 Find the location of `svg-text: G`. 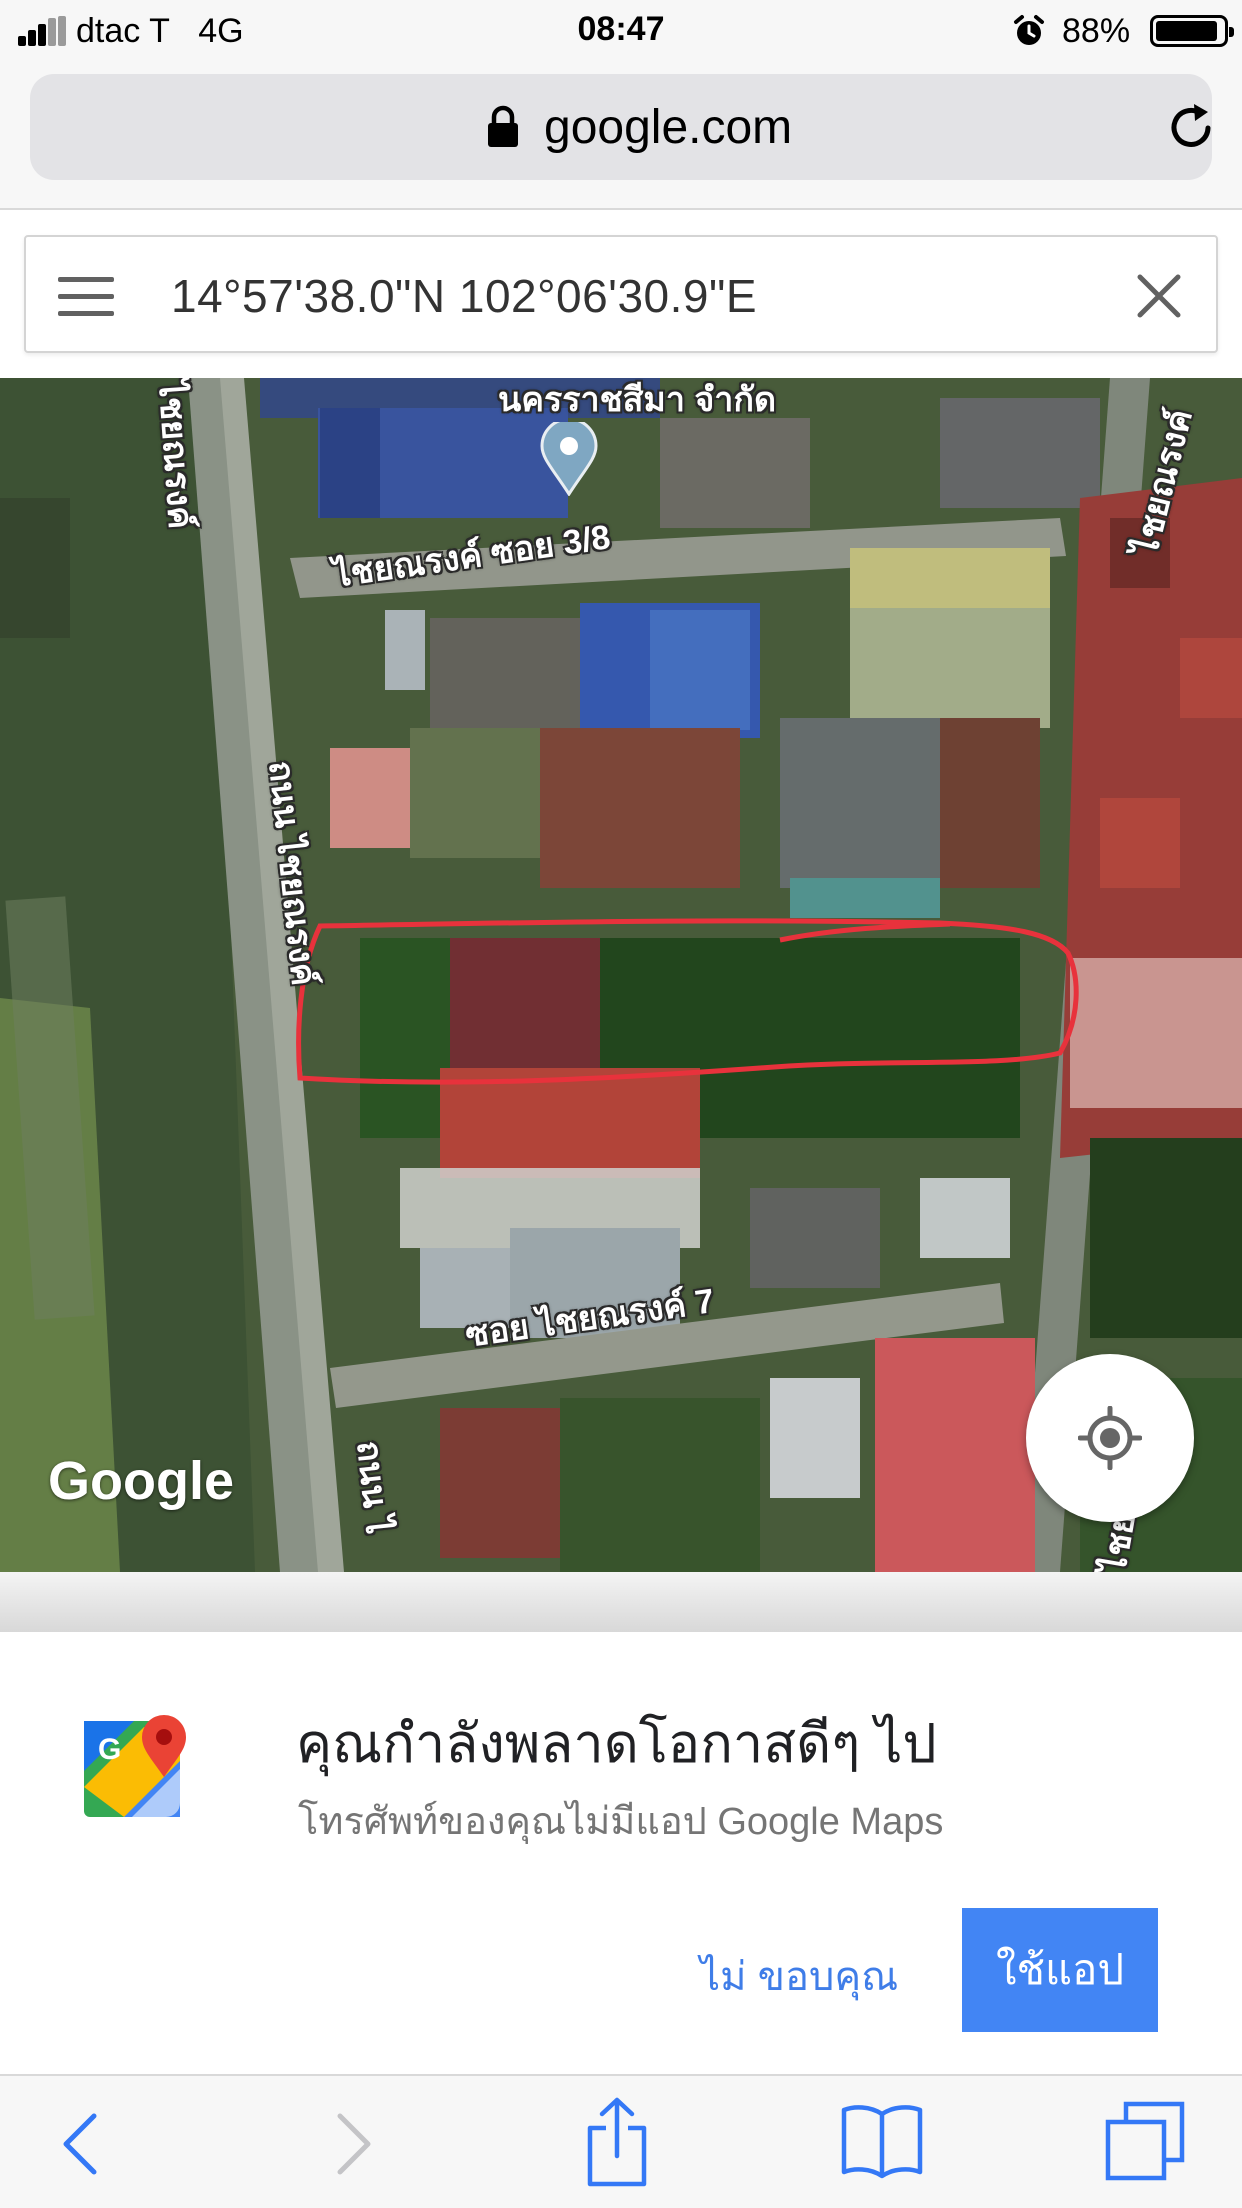

svg-text: G is located at coordinates (109, 1749).